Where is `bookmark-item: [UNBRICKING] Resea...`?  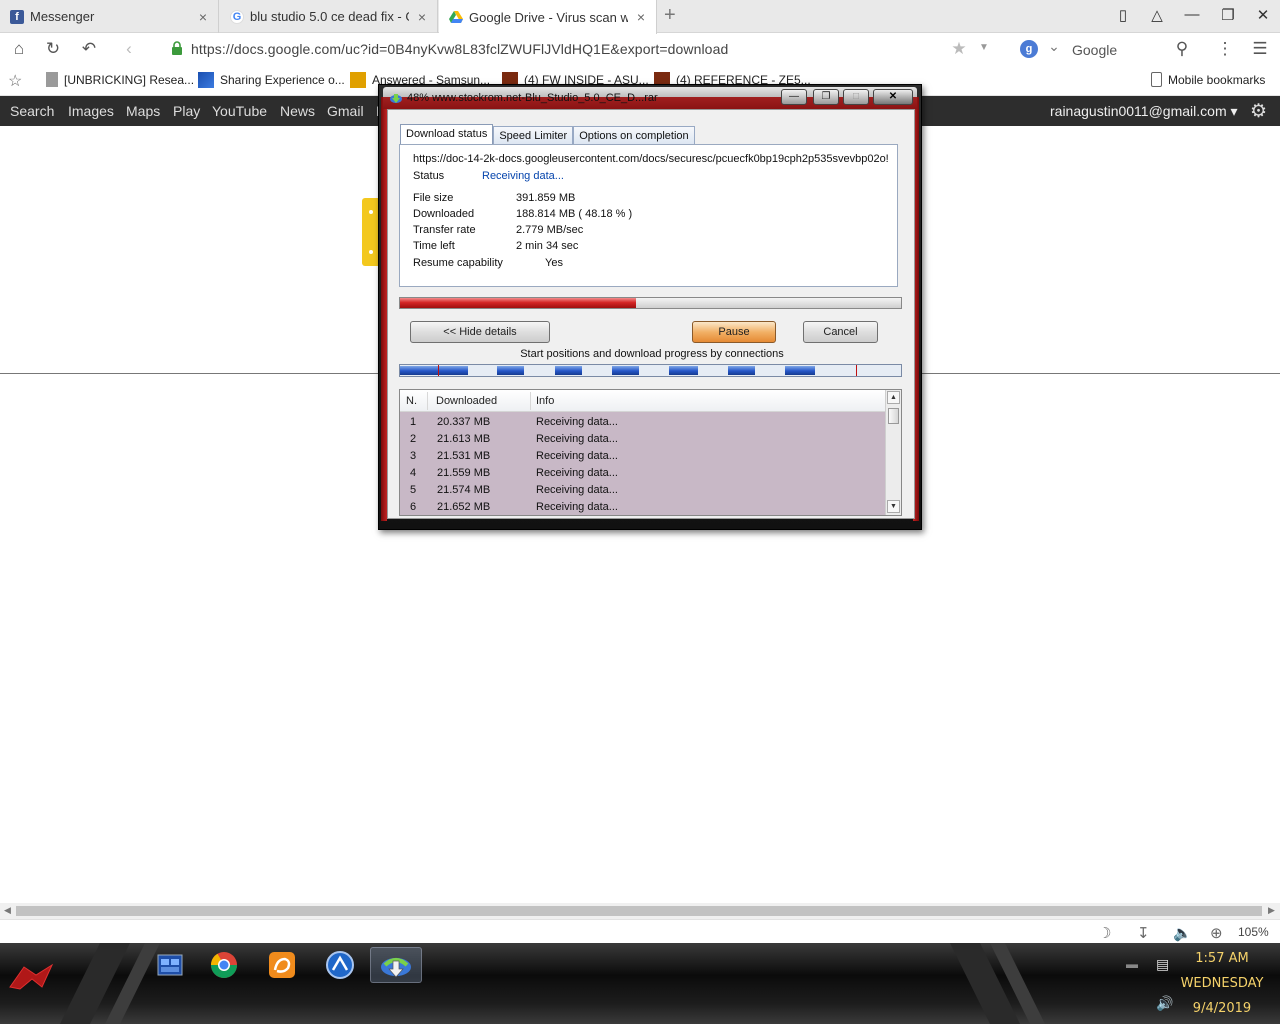 bookmark-item: [UNBRICKING] Resea... is located at coordinates (120, 79).